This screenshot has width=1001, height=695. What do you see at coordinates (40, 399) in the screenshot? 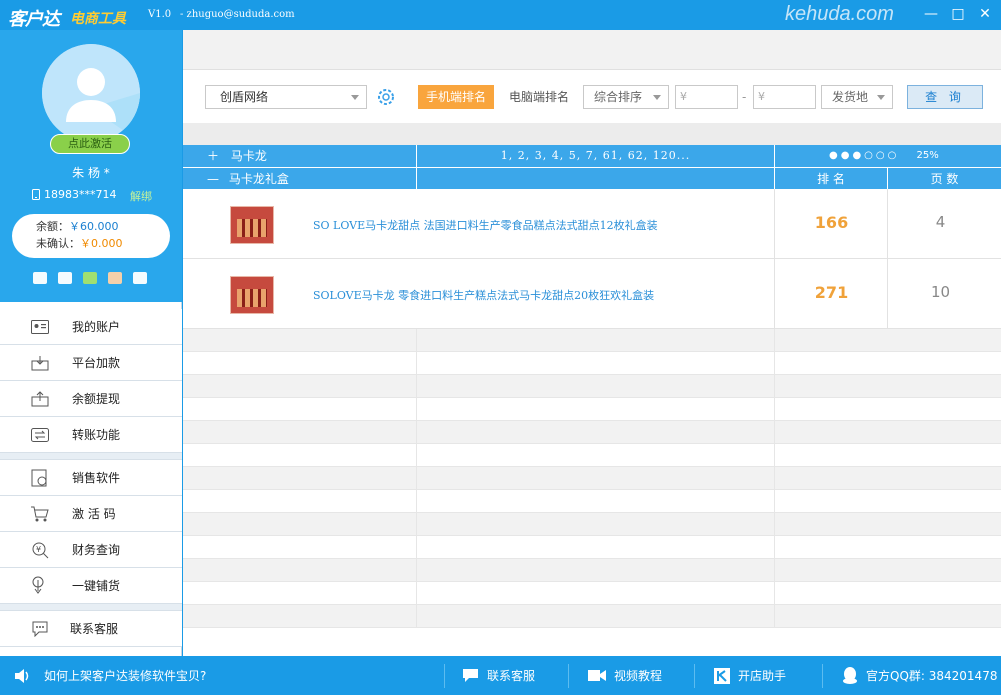
I see `withdraw-icon` at bounding box center [40, 399].